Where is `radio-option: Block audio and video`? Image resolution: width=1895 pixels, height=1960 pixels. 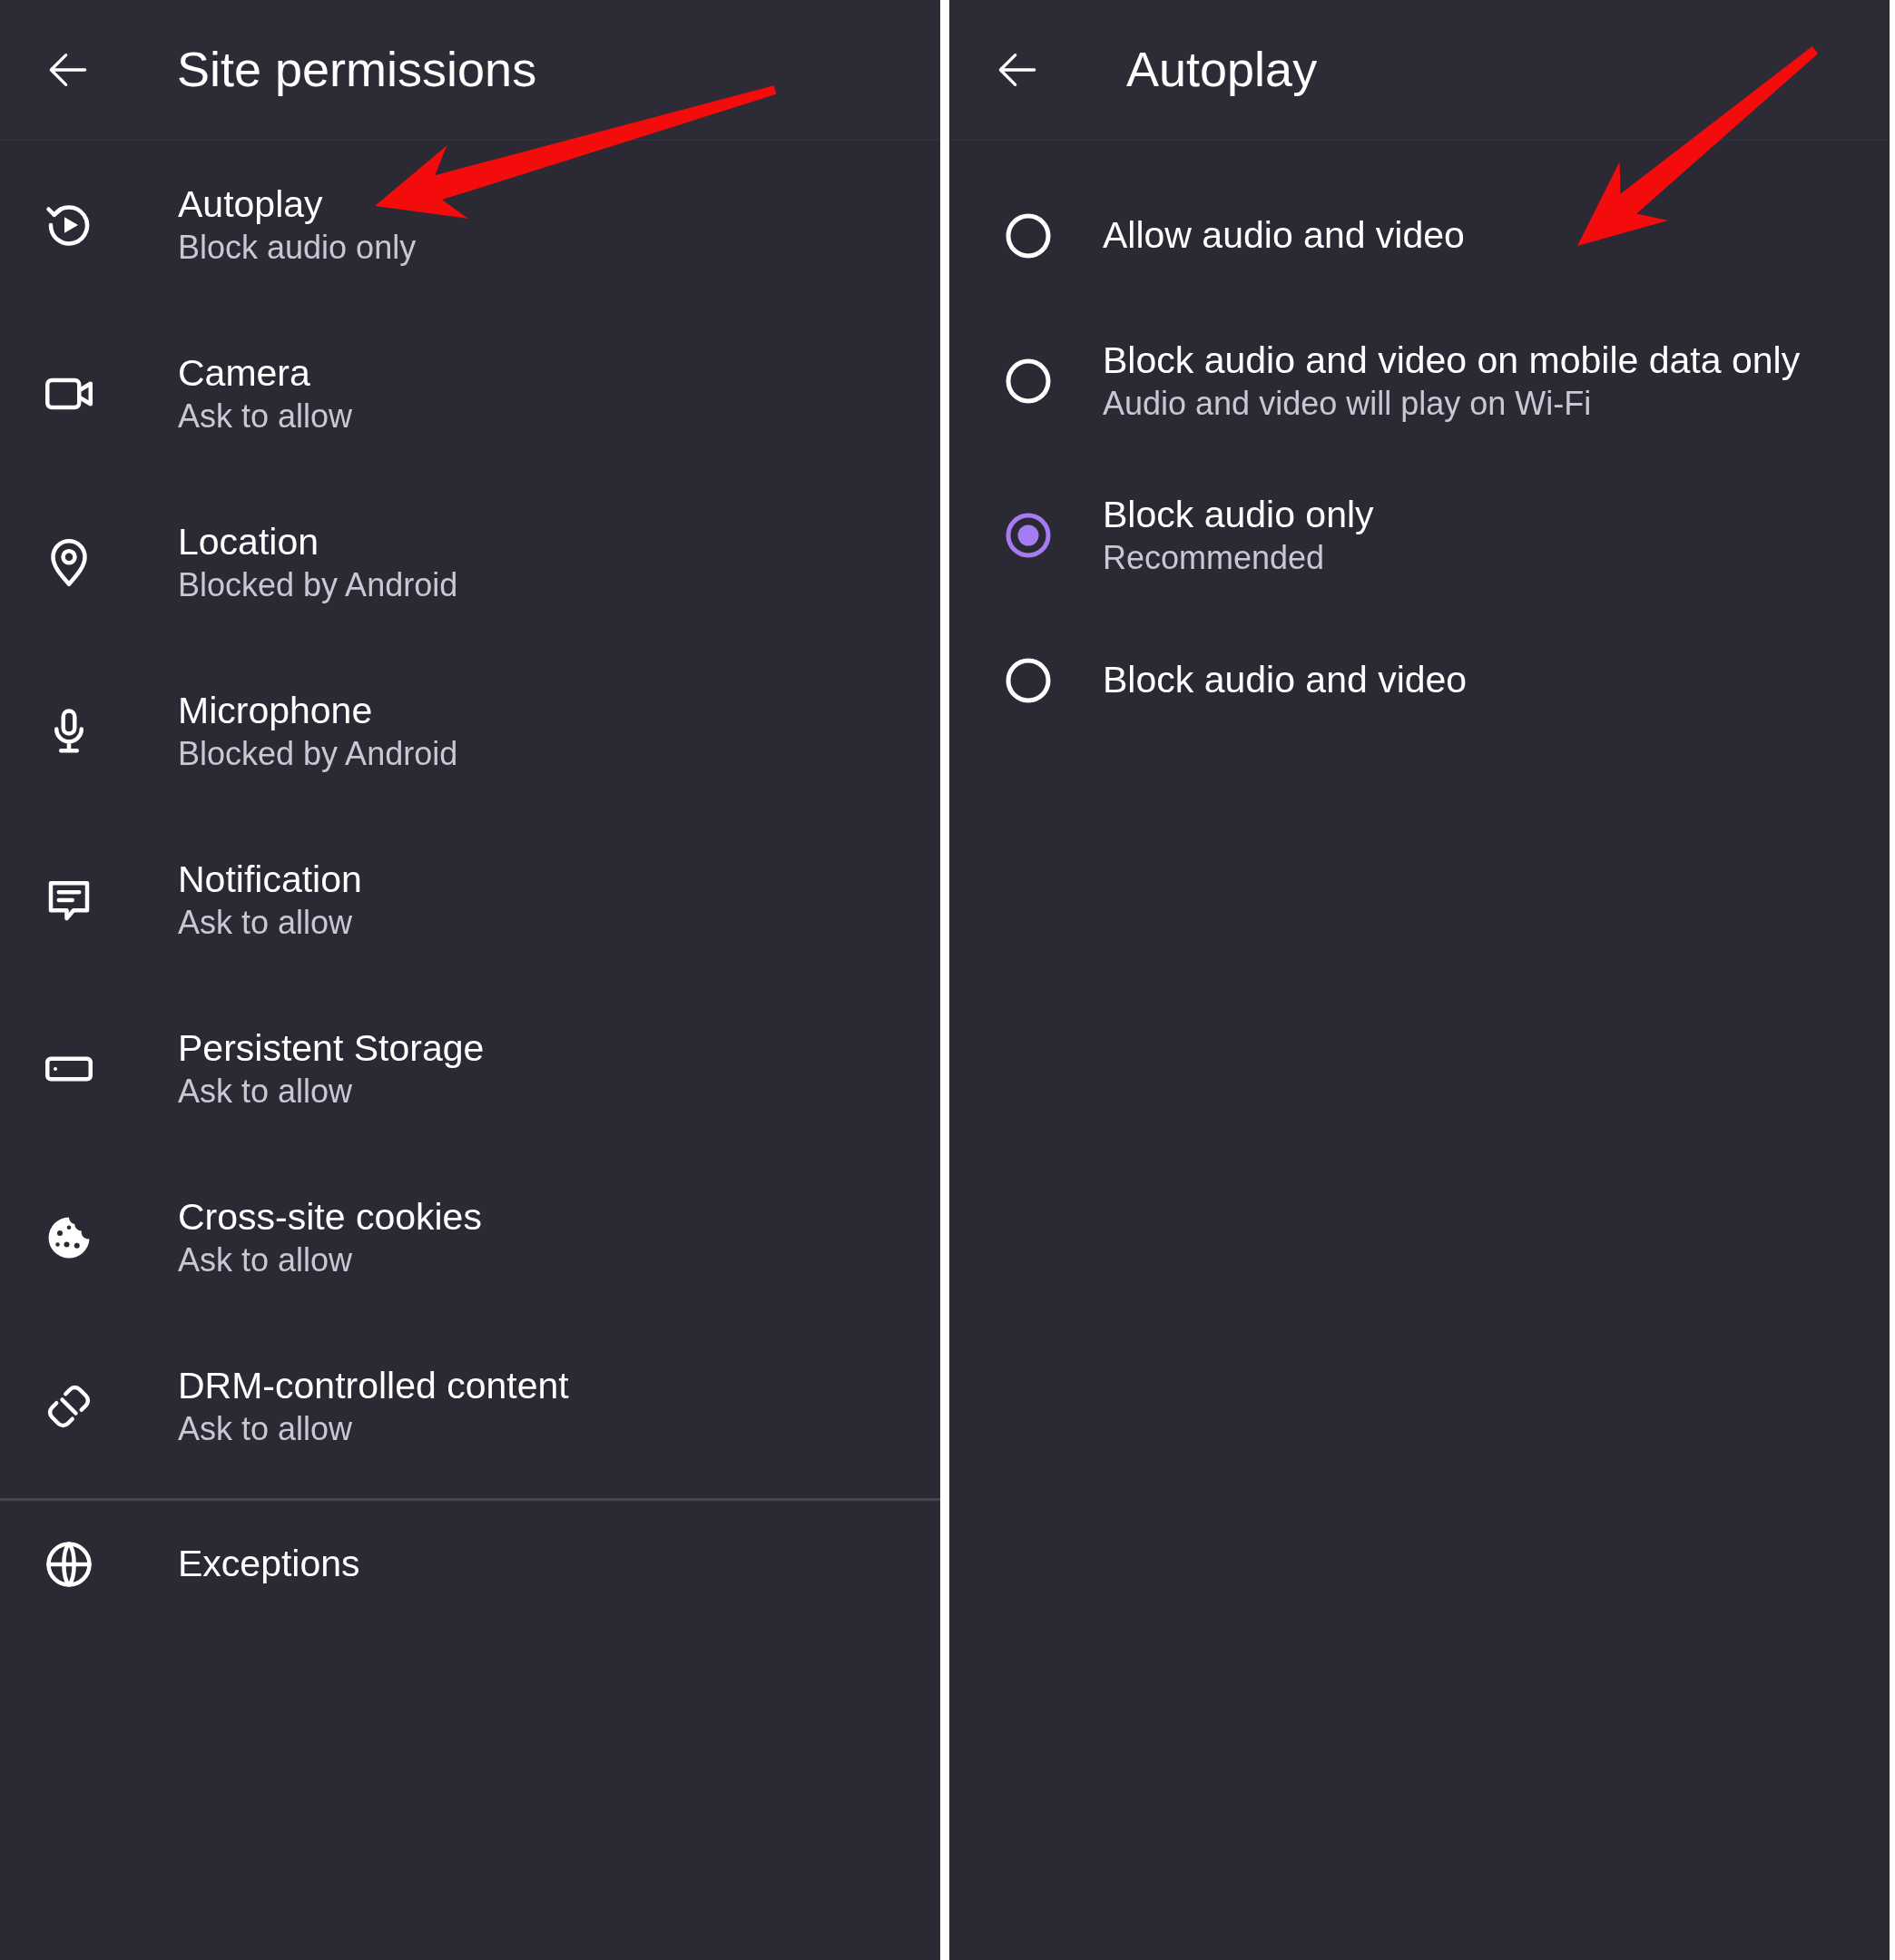
radio-option: Block audio and video is located at coordinates (1419, 680).